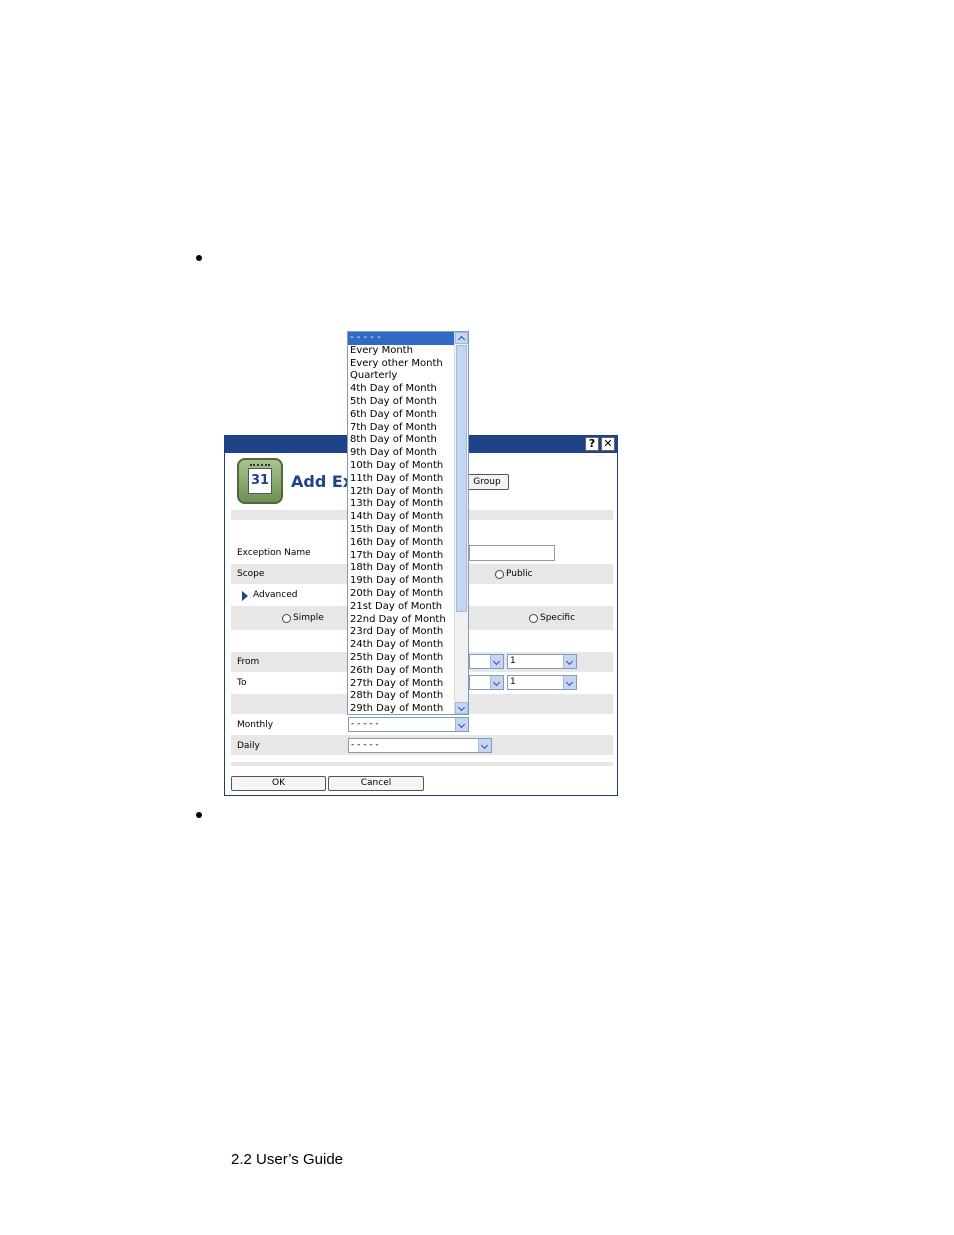  I want to click on dropdown-option: - - - - -, so click(401, 338).